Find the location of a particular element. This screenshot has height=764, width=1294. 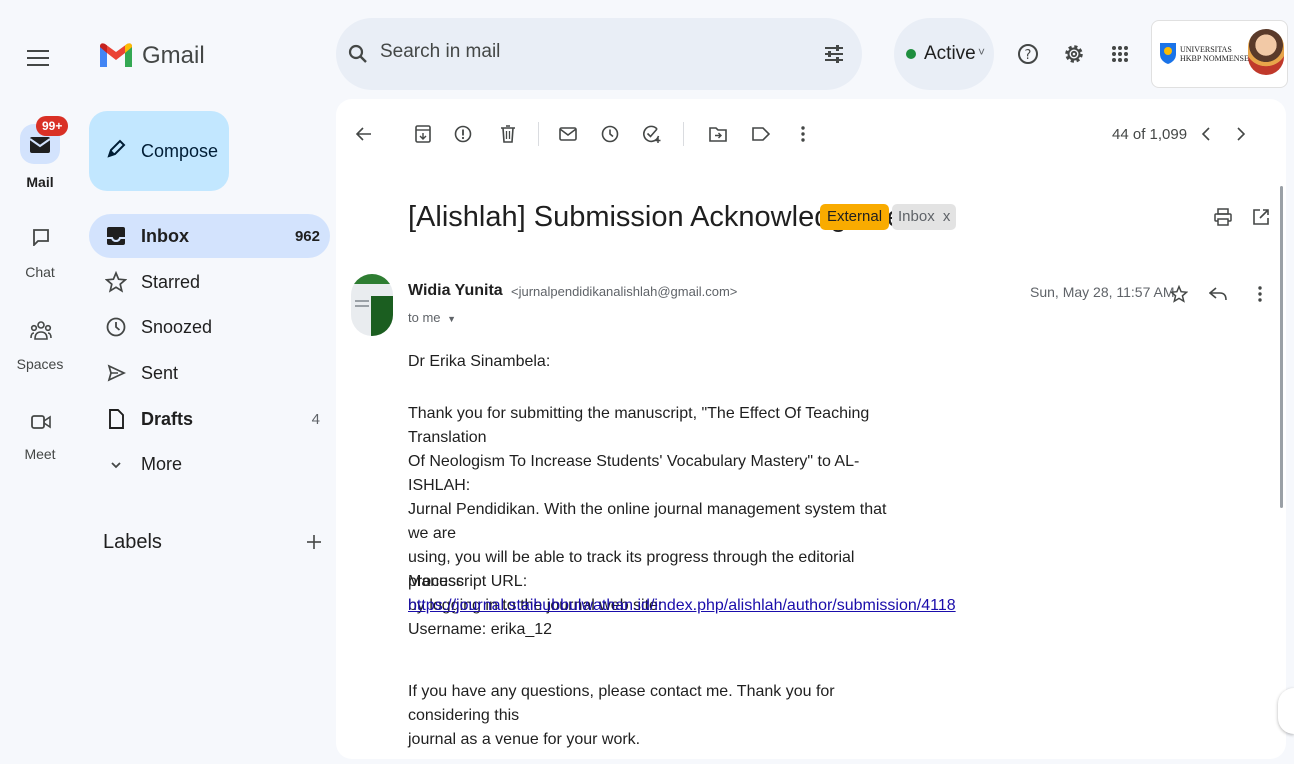

inbox-count: 962 is located at coordinates (307, 236).